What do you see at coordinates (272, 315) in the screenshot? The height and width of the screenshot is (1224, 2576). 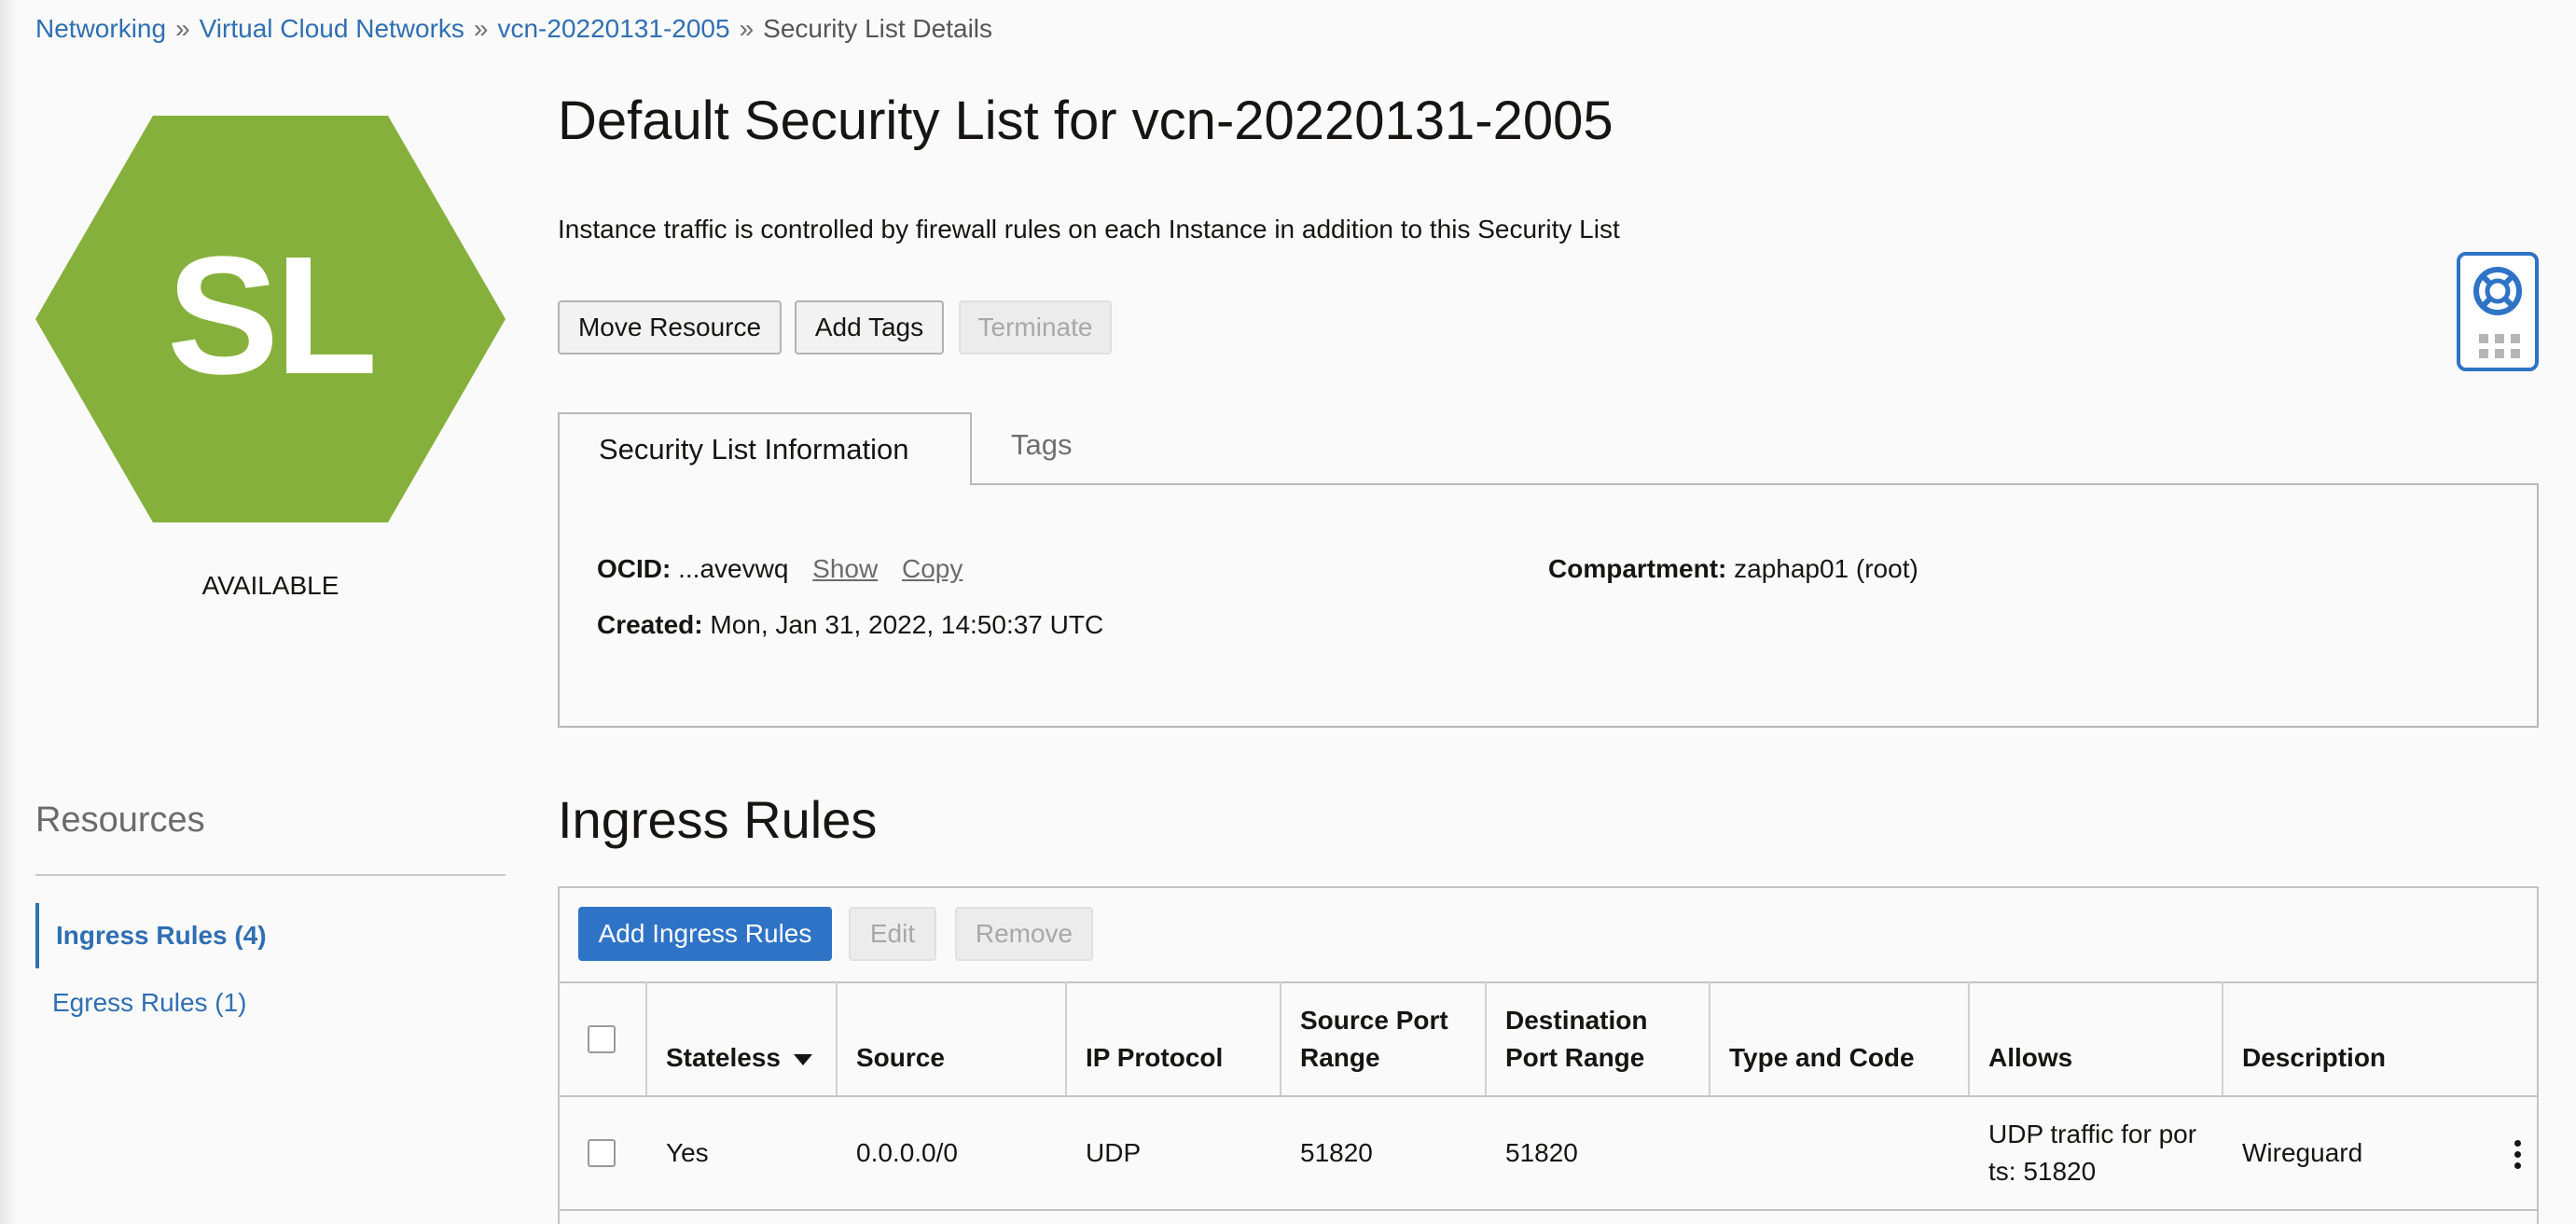 I see `resource-initials: SL` at bounding box center [272, 315].